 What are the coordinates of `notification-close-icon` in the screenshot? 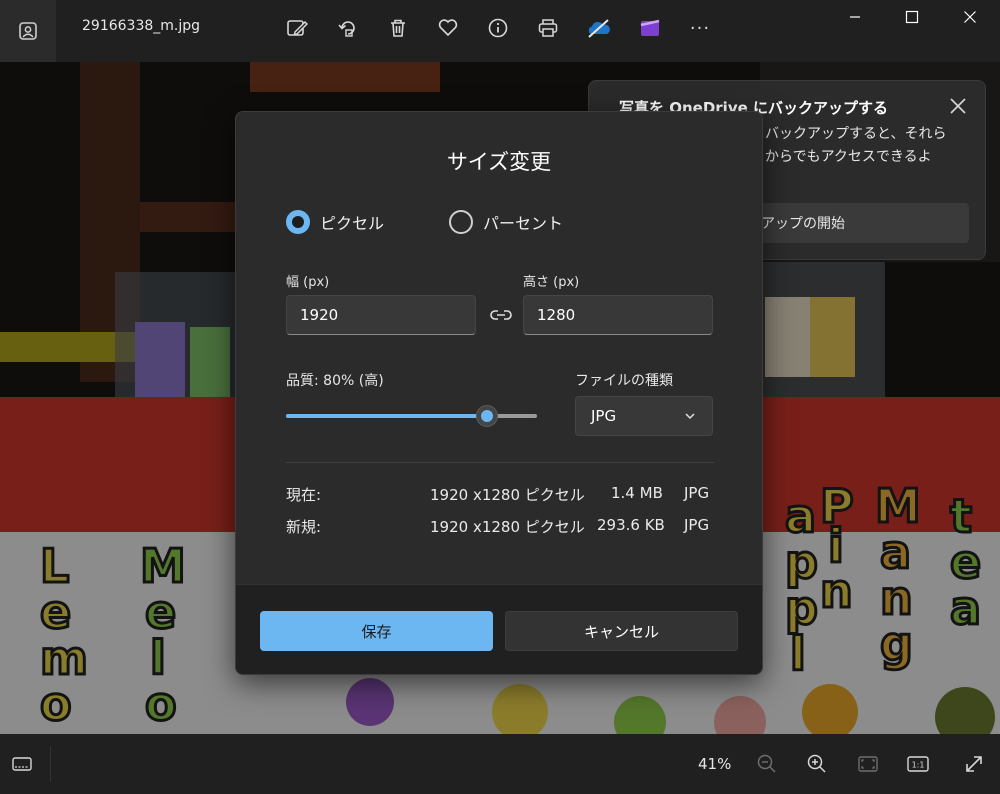 It's located at (958, 106).